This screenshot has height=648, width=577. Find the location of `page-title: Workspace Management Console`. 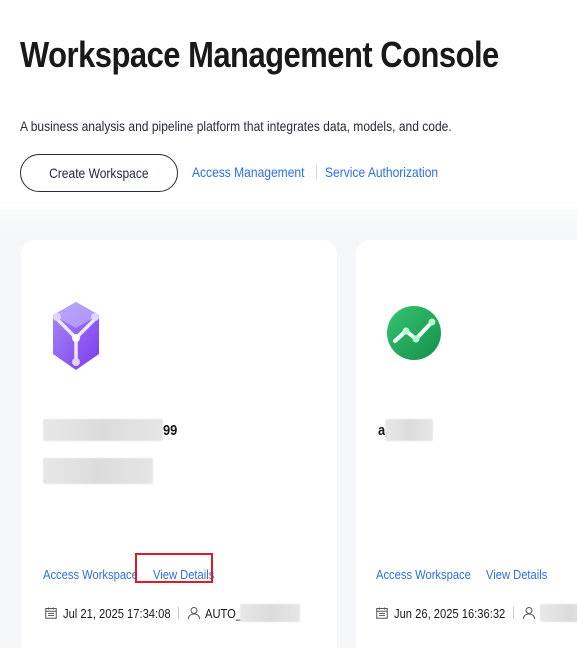

page-title: Workspace Management Console is located at coordinates (259, 54).